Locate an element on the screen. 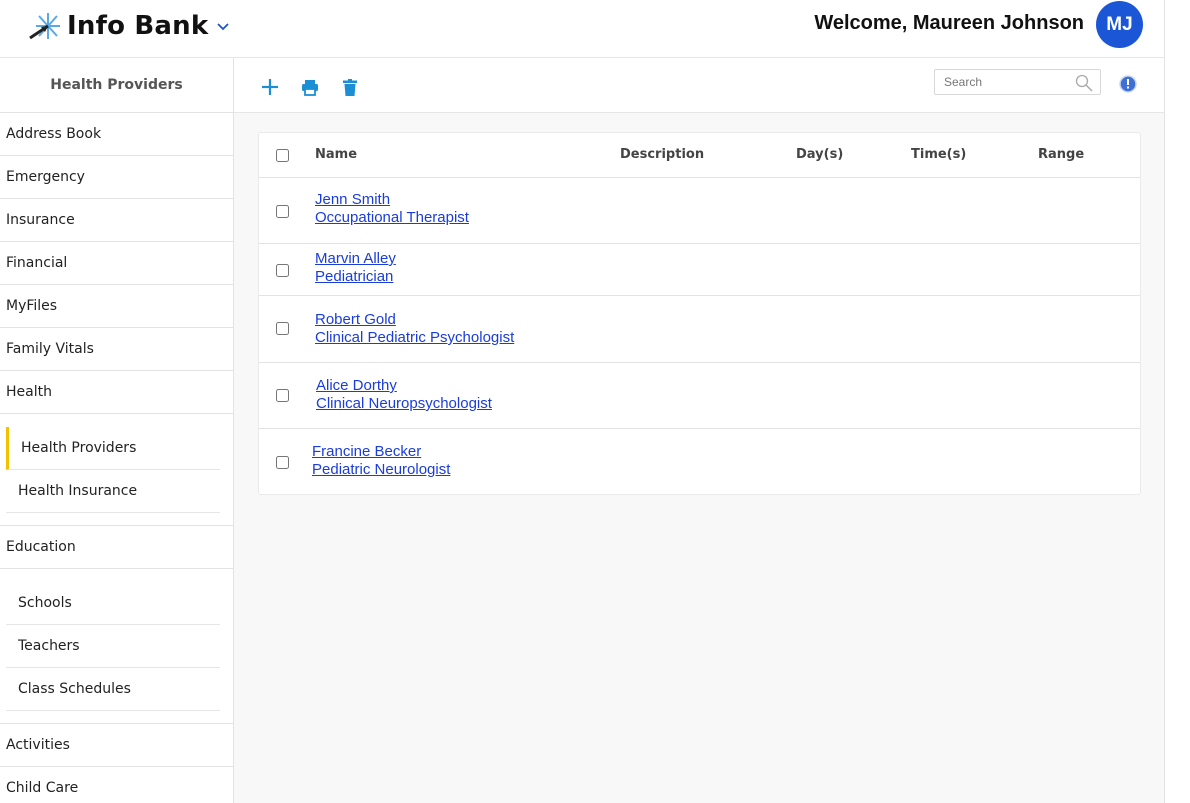 The height and width of the screenshot is (803, 1190). info-bank-logo-icon is located at coordinates (44, 26).